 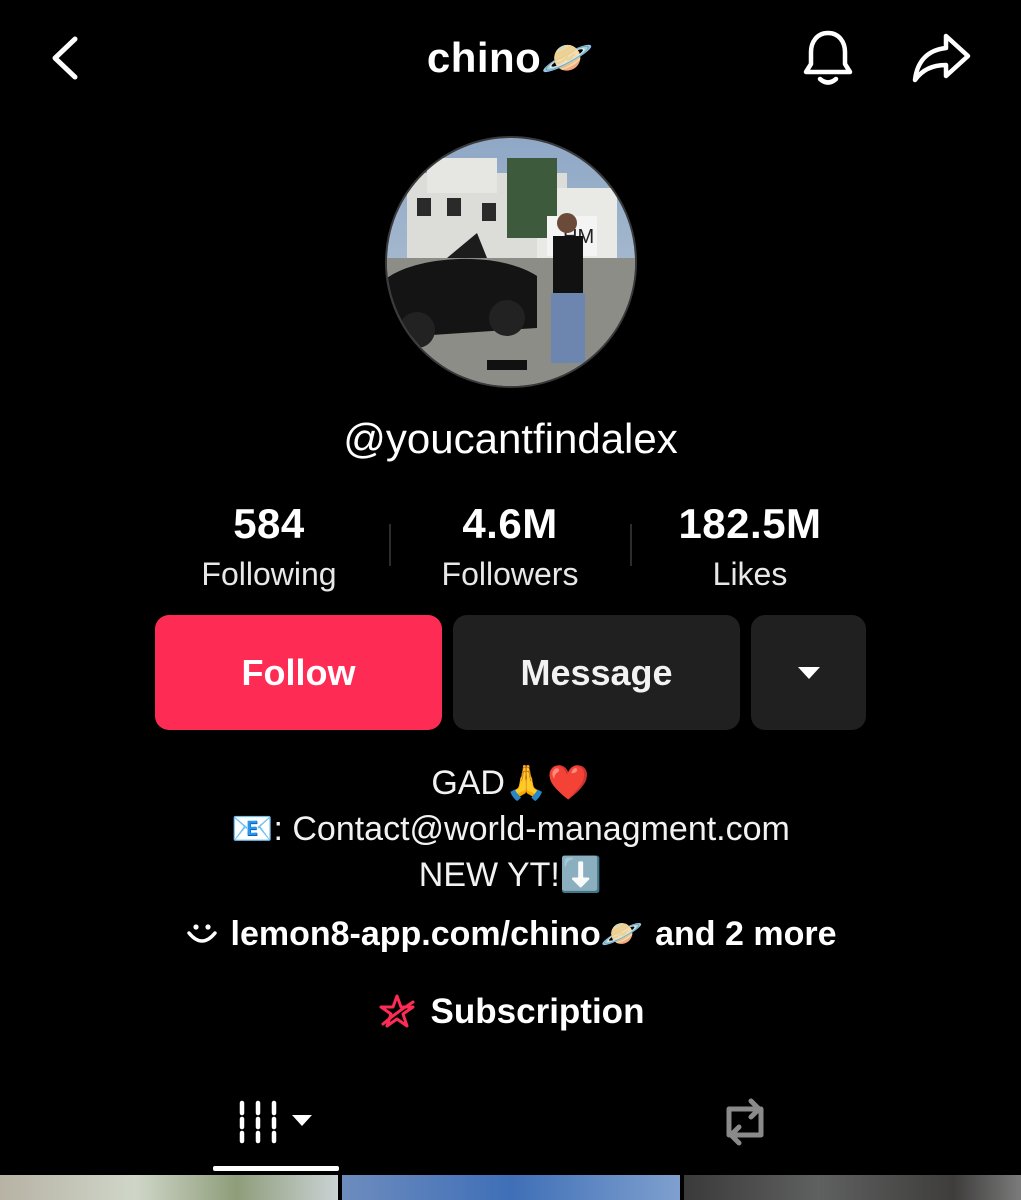 I want to click on followers-count: 4.6M, so click(x=510, y=523).